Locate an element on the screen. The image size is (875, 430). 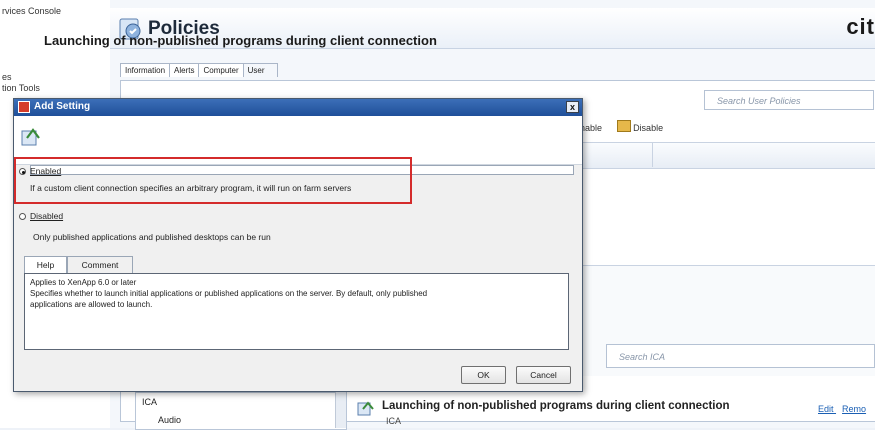
setting-actions: Edit Remo is located at coordinates (842, 409).